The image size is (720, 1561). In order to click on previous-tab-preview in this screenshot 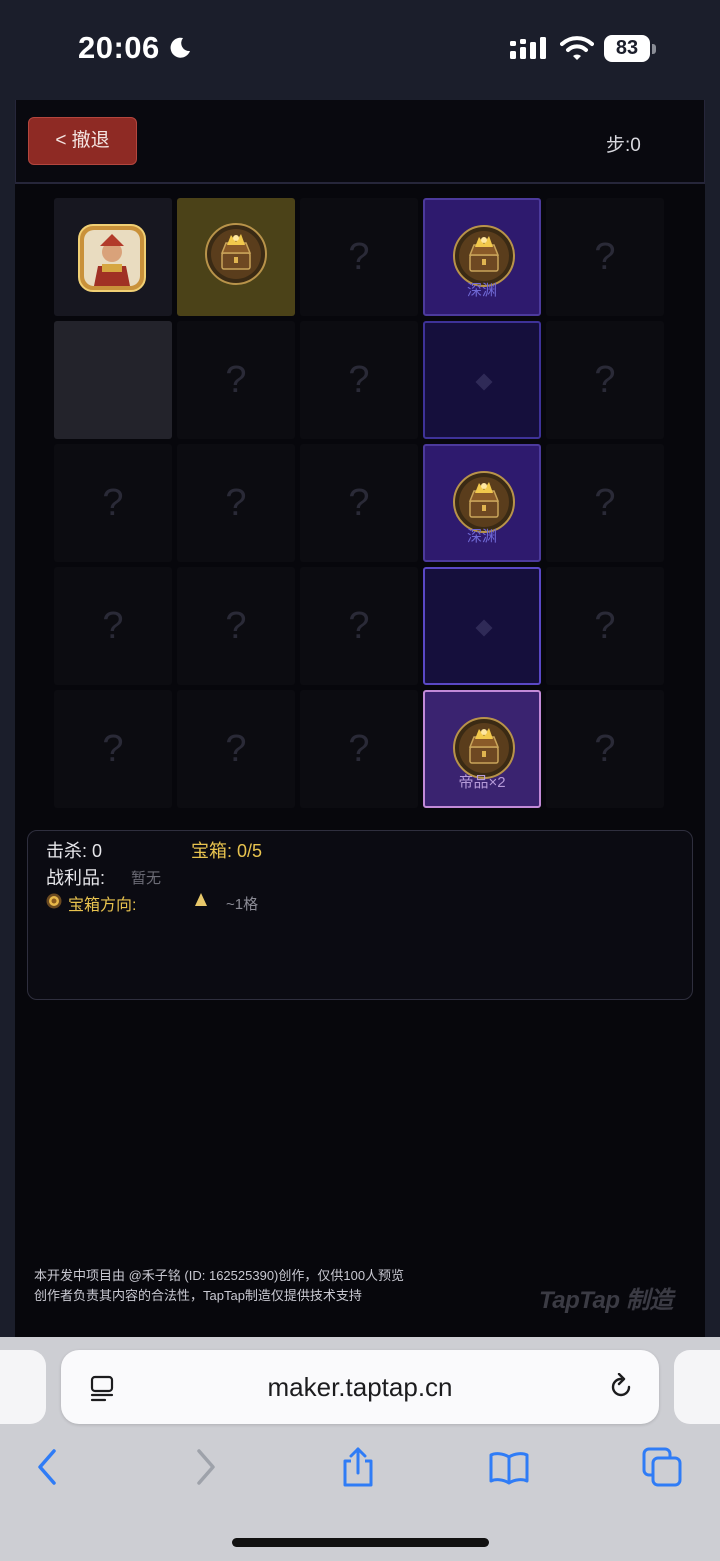, I will do `click(23, 1387)`.